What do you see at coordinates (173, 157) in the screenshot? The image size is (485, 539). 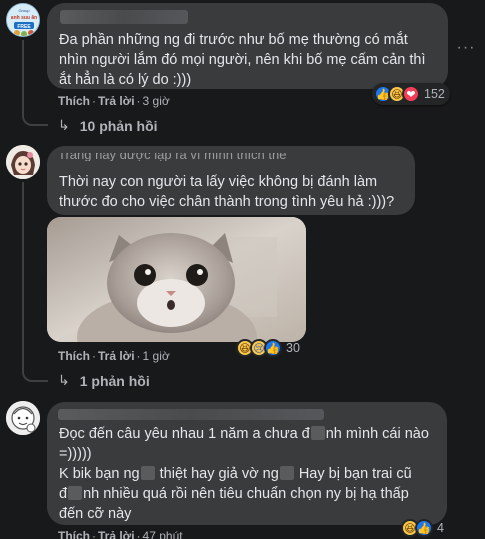 I see `author-name: Trang hay được lập ra vì mình thích thế` at bounding box center [173, 157].